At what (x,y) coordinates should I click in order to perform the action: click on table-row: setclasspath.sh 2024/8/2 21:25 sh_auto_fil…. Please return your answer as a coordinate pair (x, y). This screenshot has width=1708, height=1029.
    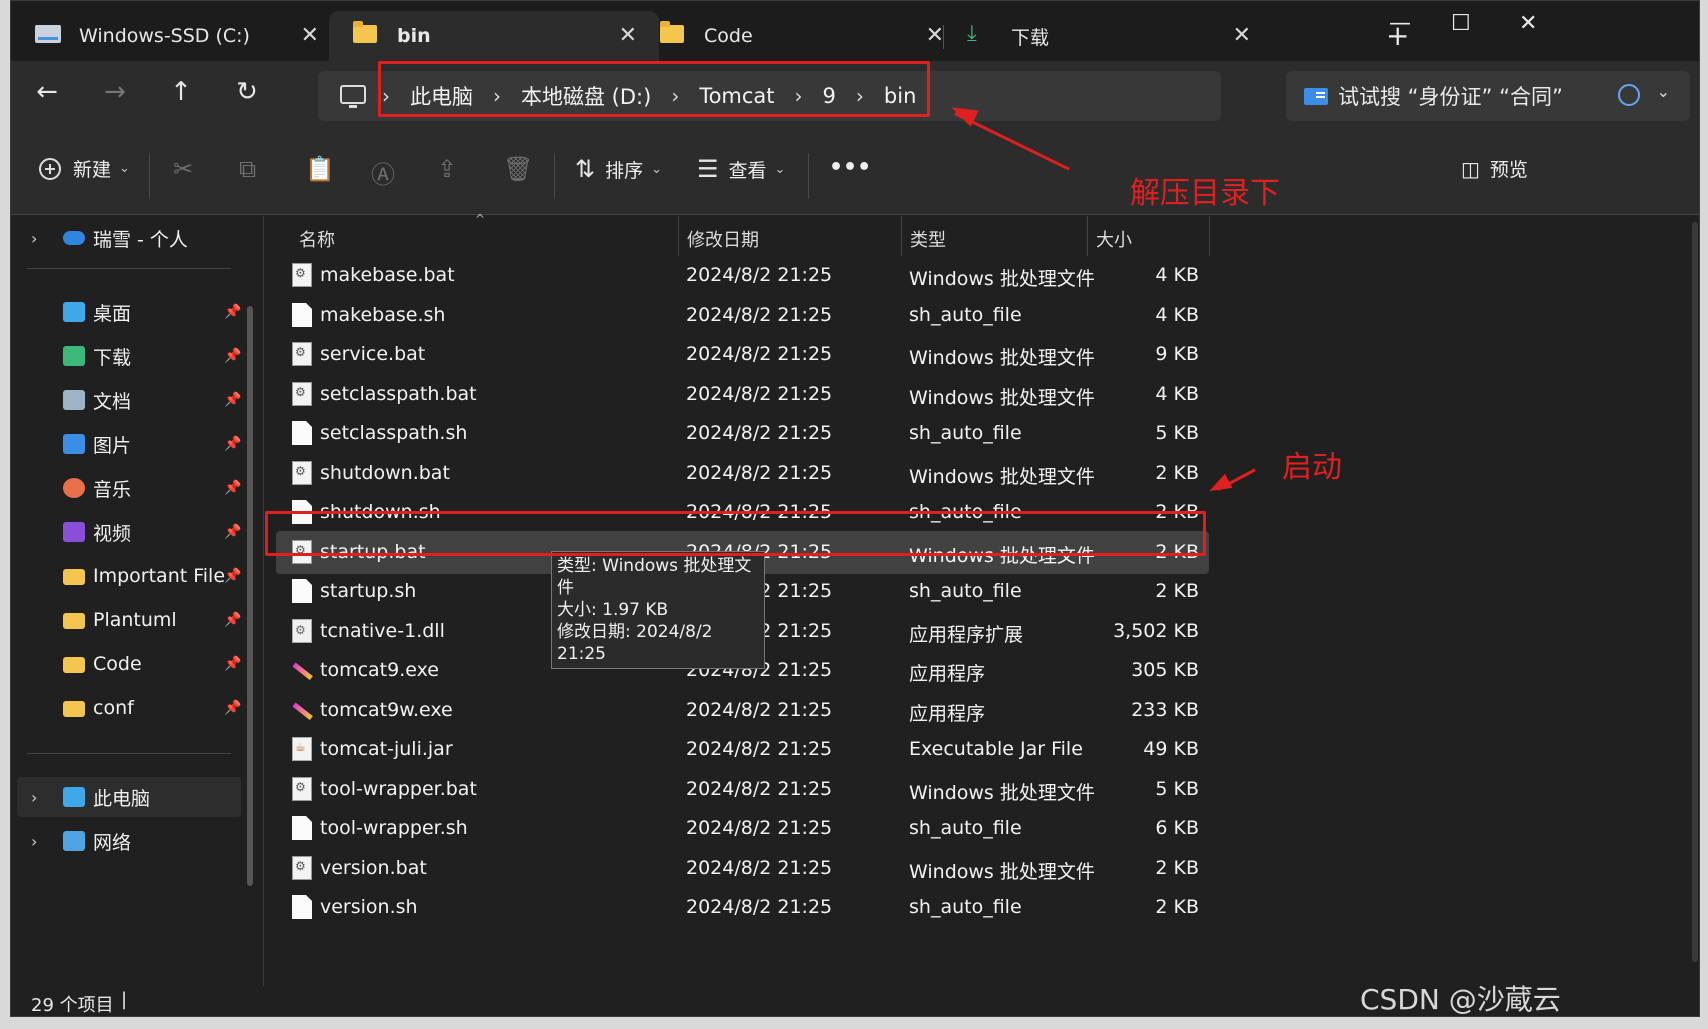
    Looking at the image, I should click on (736, 433).